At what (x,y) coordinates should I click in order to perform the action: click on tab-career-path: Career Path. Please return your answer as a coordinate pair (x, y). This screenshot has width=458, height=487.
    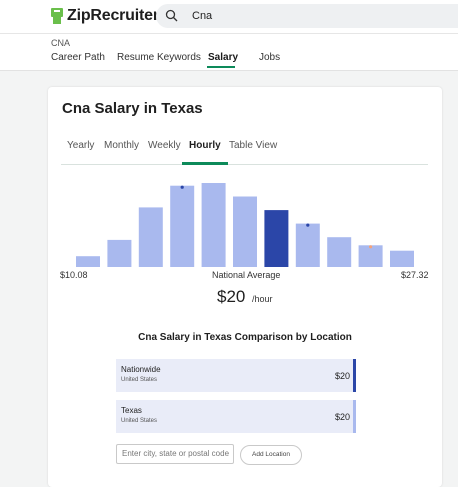
    Looking at the image, I should click on (78, 57).